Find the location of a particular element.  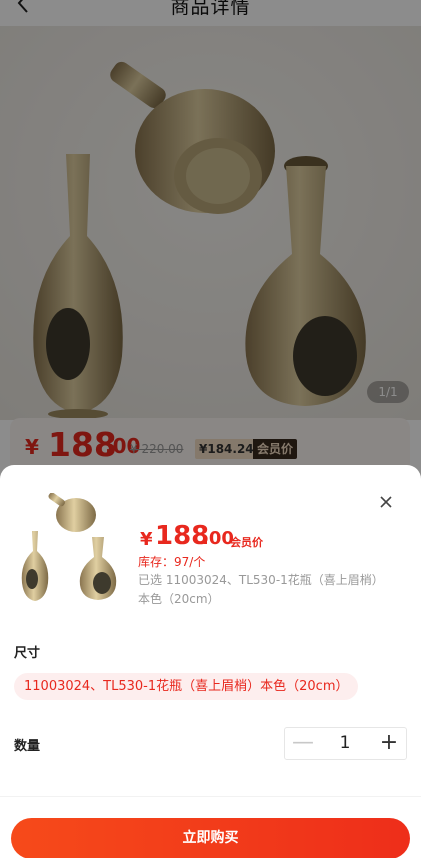

size-label: 尺寸 is located at coordinates (27, 653).